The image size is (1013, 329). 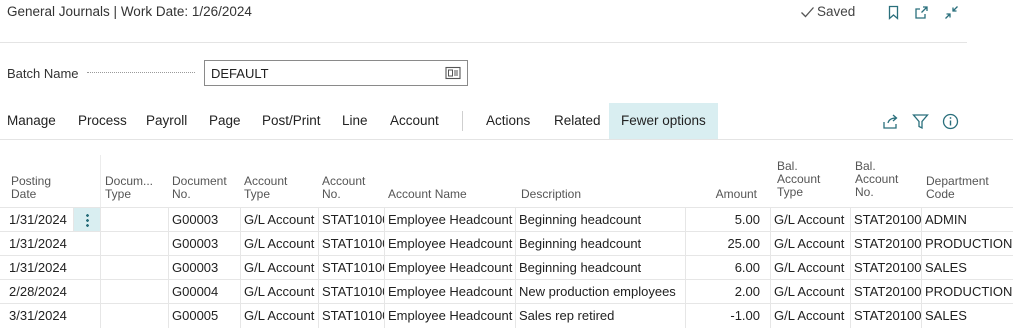 What do you see at coordinates (951, 122) in the screenshot?
I see `info-icon` at bounding box center [951, 122].